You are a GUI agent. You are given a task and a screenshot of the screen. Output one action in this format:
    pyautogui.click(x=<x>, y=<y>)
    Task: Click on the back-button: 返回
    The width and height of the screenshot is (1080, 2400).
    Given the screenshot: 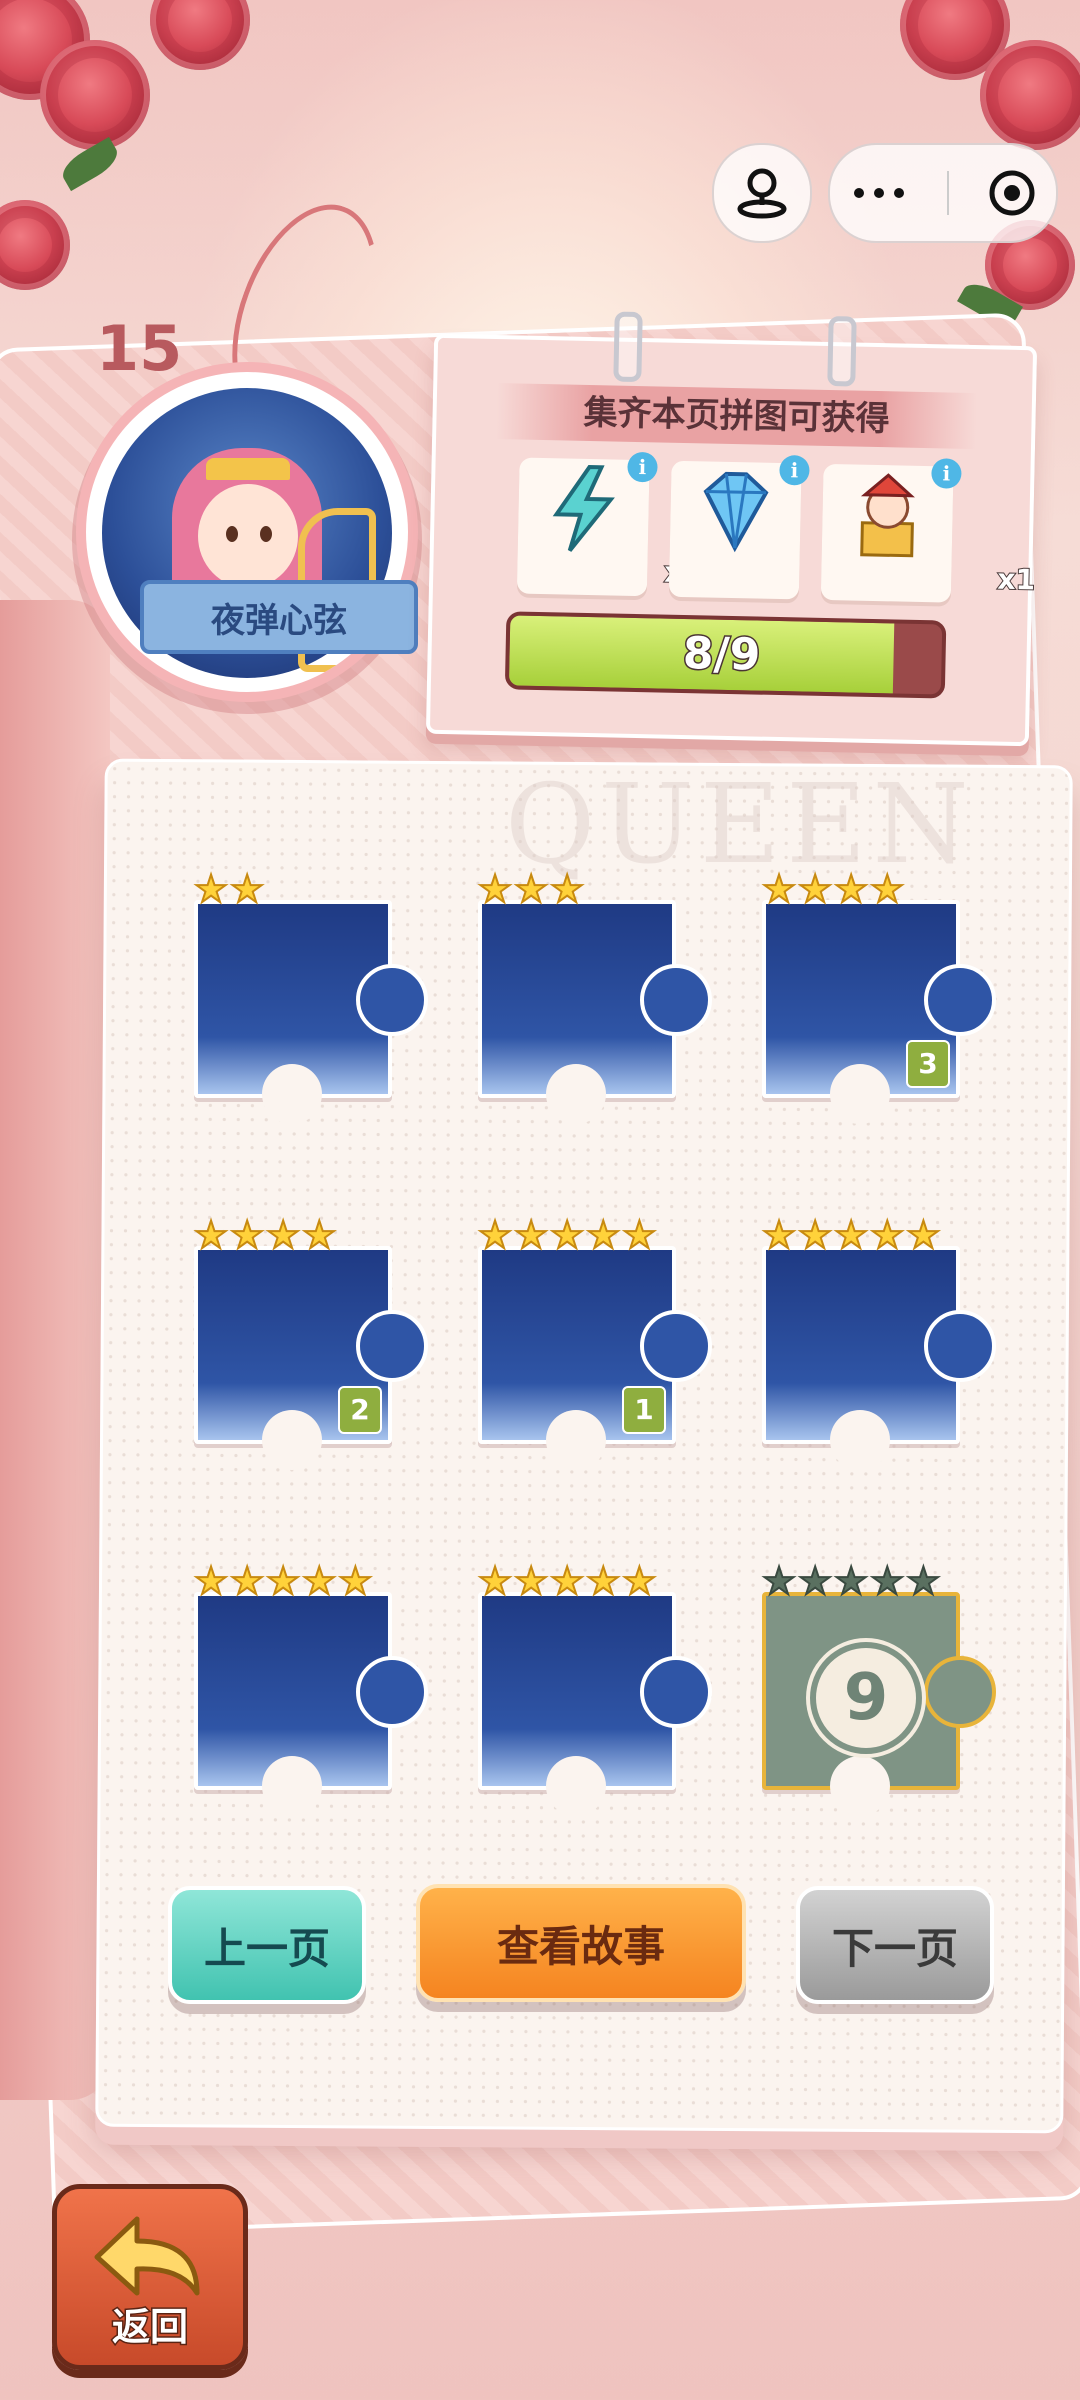 What is the action you would take?
    pyautogui.click(x=150, y=2277)
    